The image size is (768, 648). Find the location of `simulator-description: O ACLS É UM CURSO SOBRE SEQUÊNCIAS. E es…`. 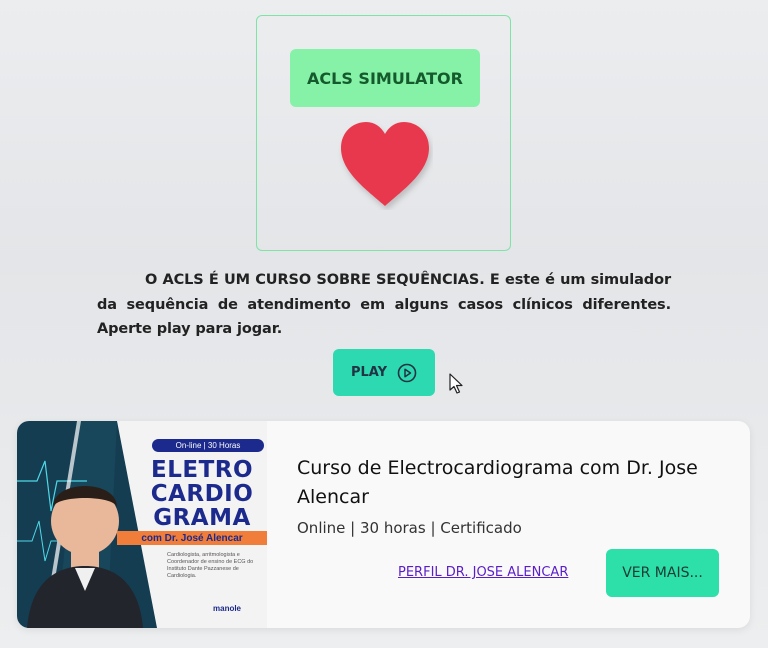

simulator-description: O ACLS É UM CURSO SOBRE SEQUÊNCIAS. E es… is located at coordinates (384, 304).